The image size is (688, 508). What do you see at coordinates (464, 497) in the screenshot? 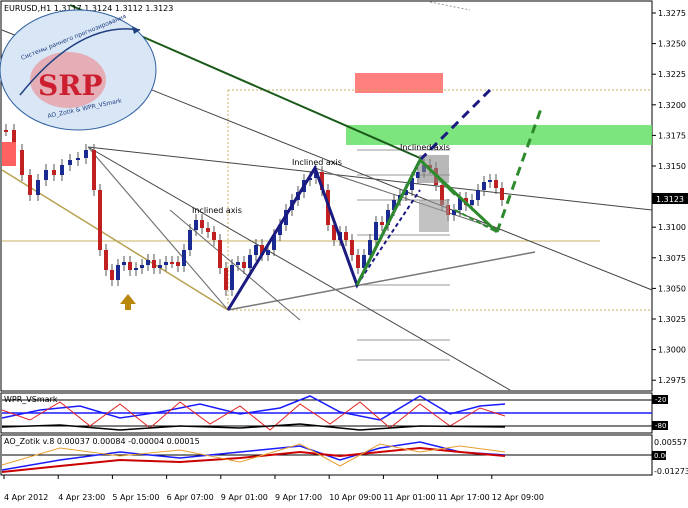
I see `time-tick-label: 11 Apr 17:00` at bounding box center [464, 497].